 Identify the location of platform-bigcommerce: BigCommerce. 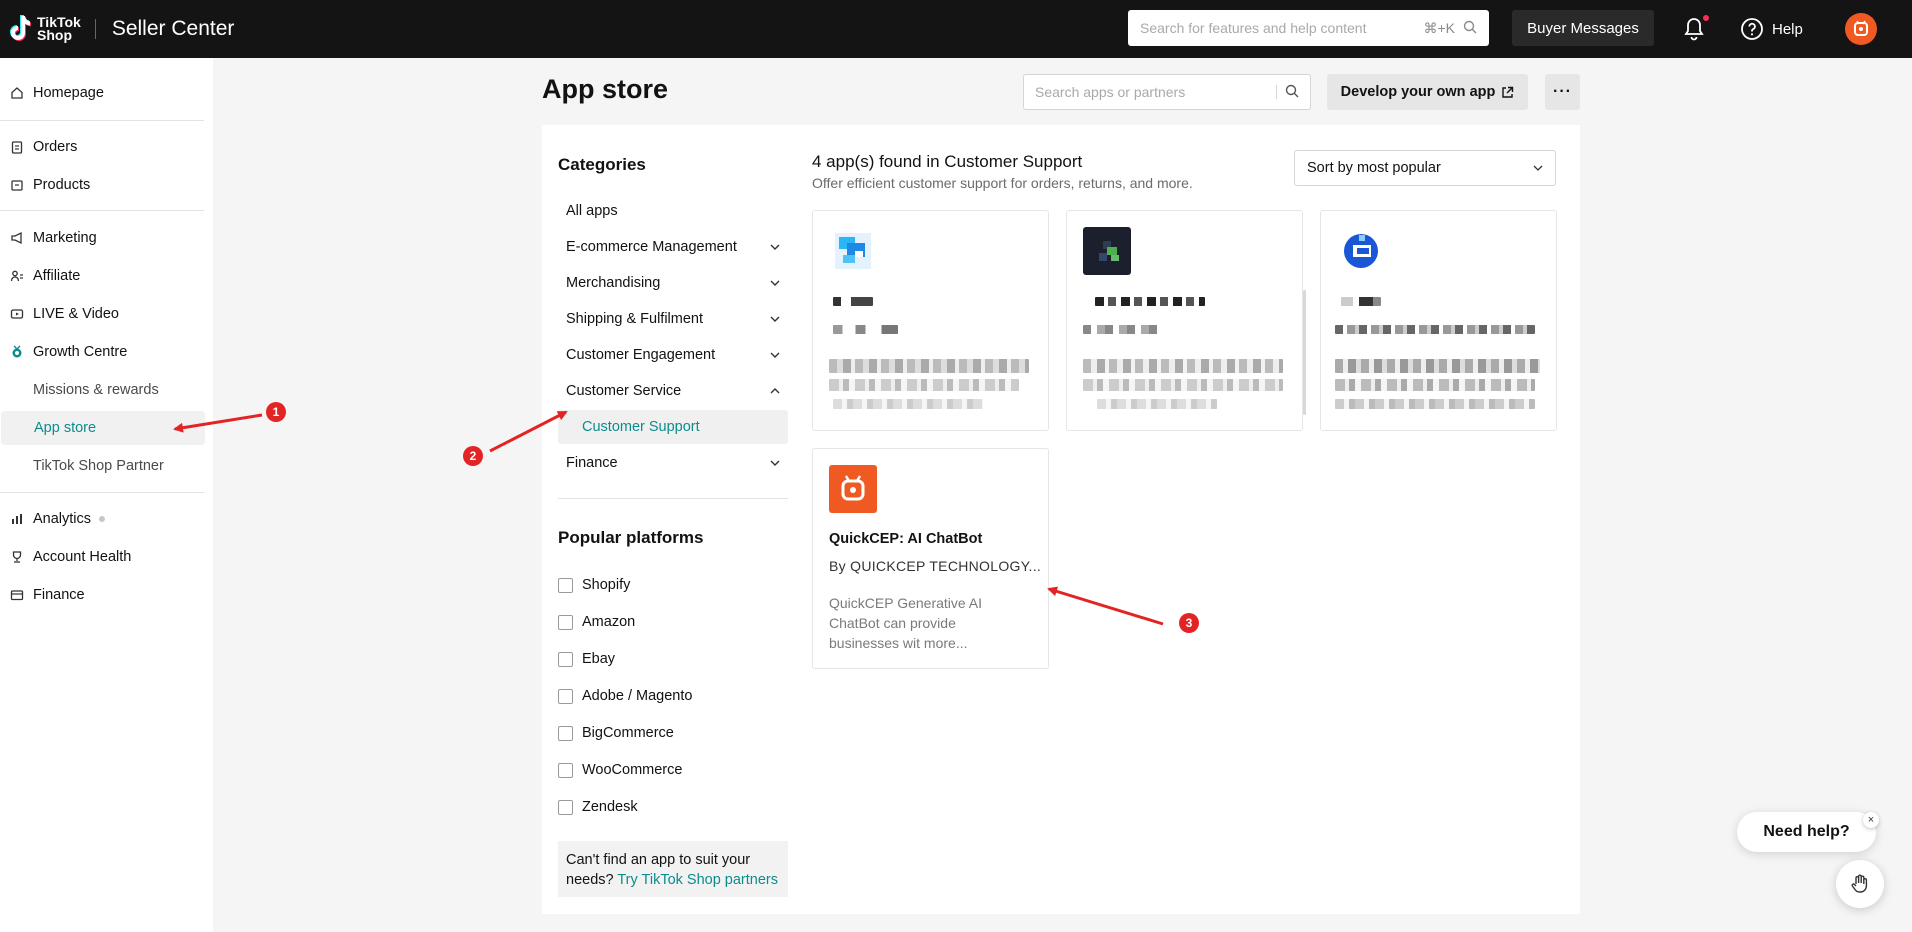
(616, 733).